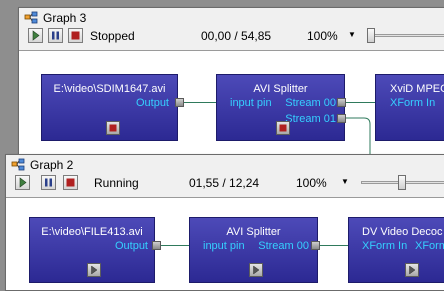 The height and width of the screenshot is (291, 444). I want to click on playback-state: Running, so click(116, 183).